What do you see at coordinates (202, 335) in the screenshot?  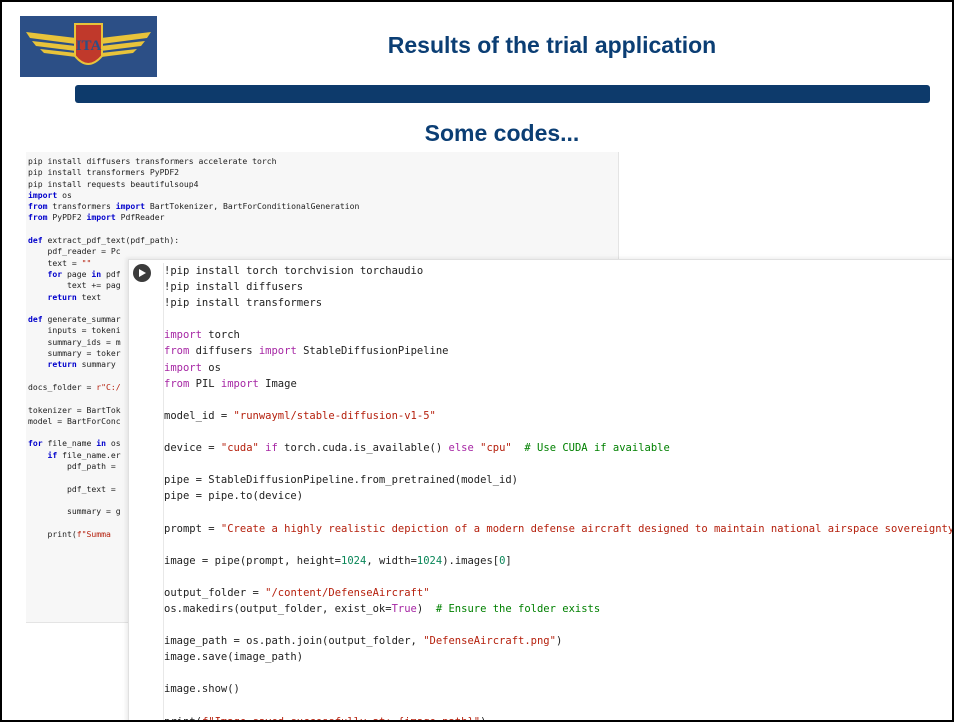 I see `code-line: import torch` at bounding box center [202, 335].